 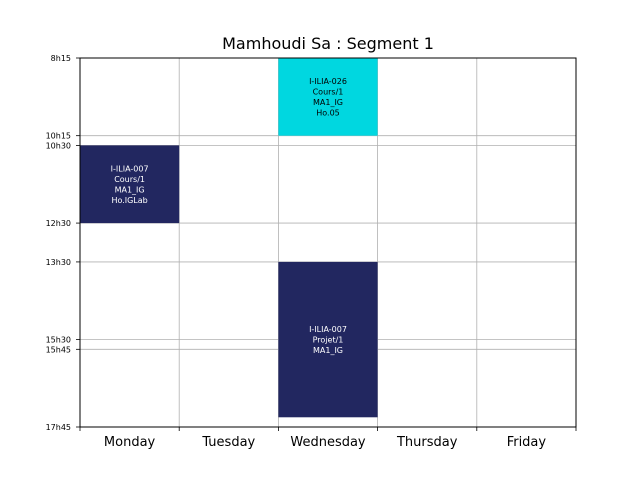 I want to click on event-text-line: Projet/1, so click(x=328, y=340).